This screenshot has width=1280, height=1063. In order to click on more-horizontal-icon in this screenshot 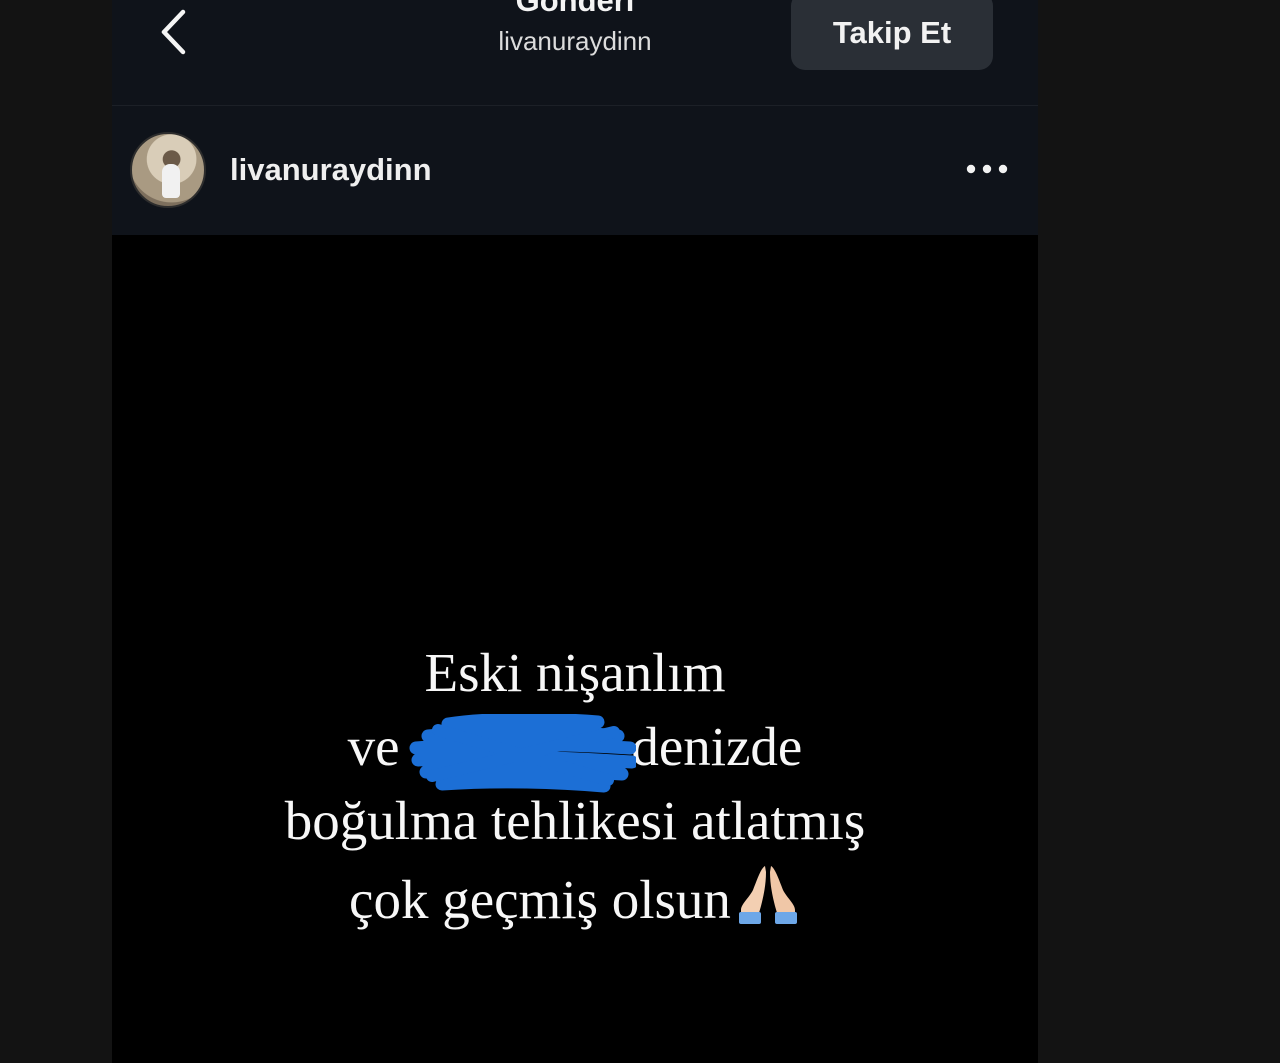, I will do `click(987, 169)`.